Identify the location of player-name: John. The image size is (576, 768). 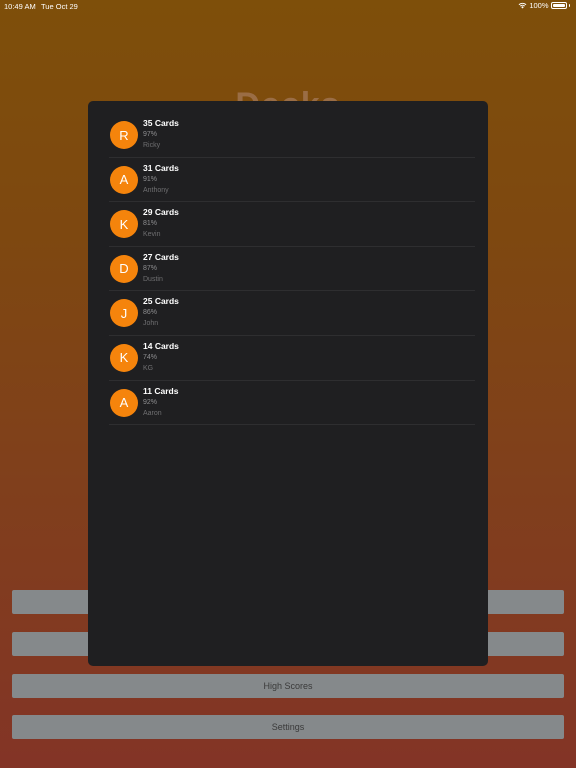
(151, 324).